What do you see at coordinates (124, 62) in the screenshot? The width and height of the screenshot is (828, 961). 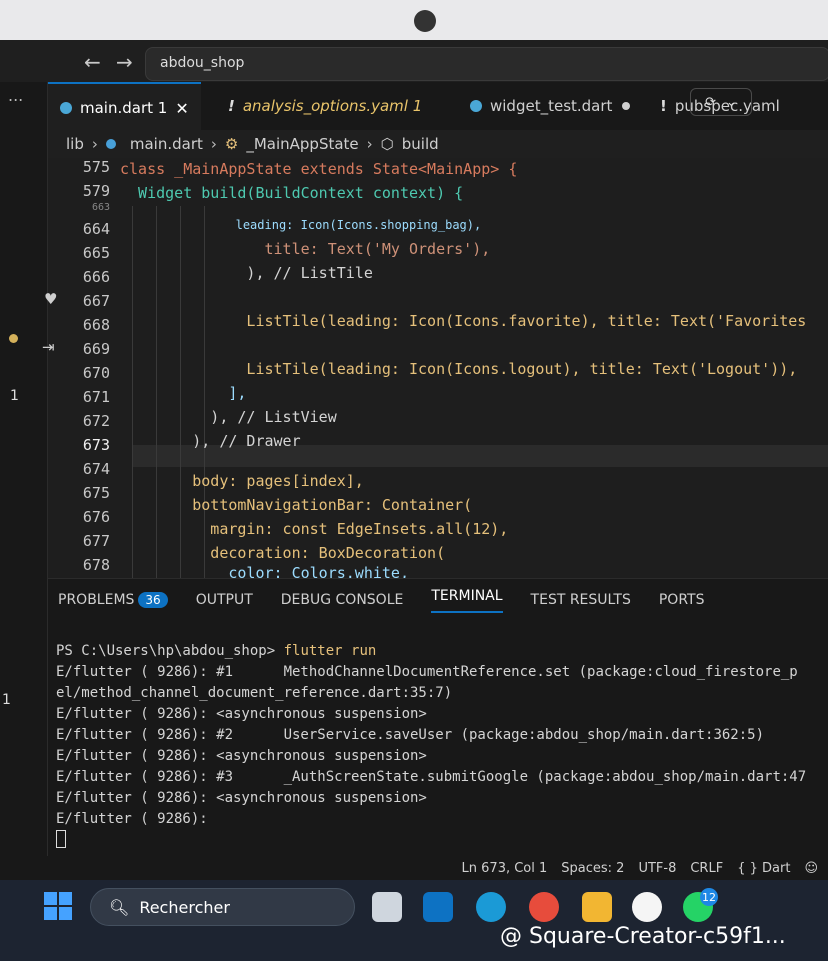 I see `forward-arrow-icon: →` at bounding box center [124, 62].